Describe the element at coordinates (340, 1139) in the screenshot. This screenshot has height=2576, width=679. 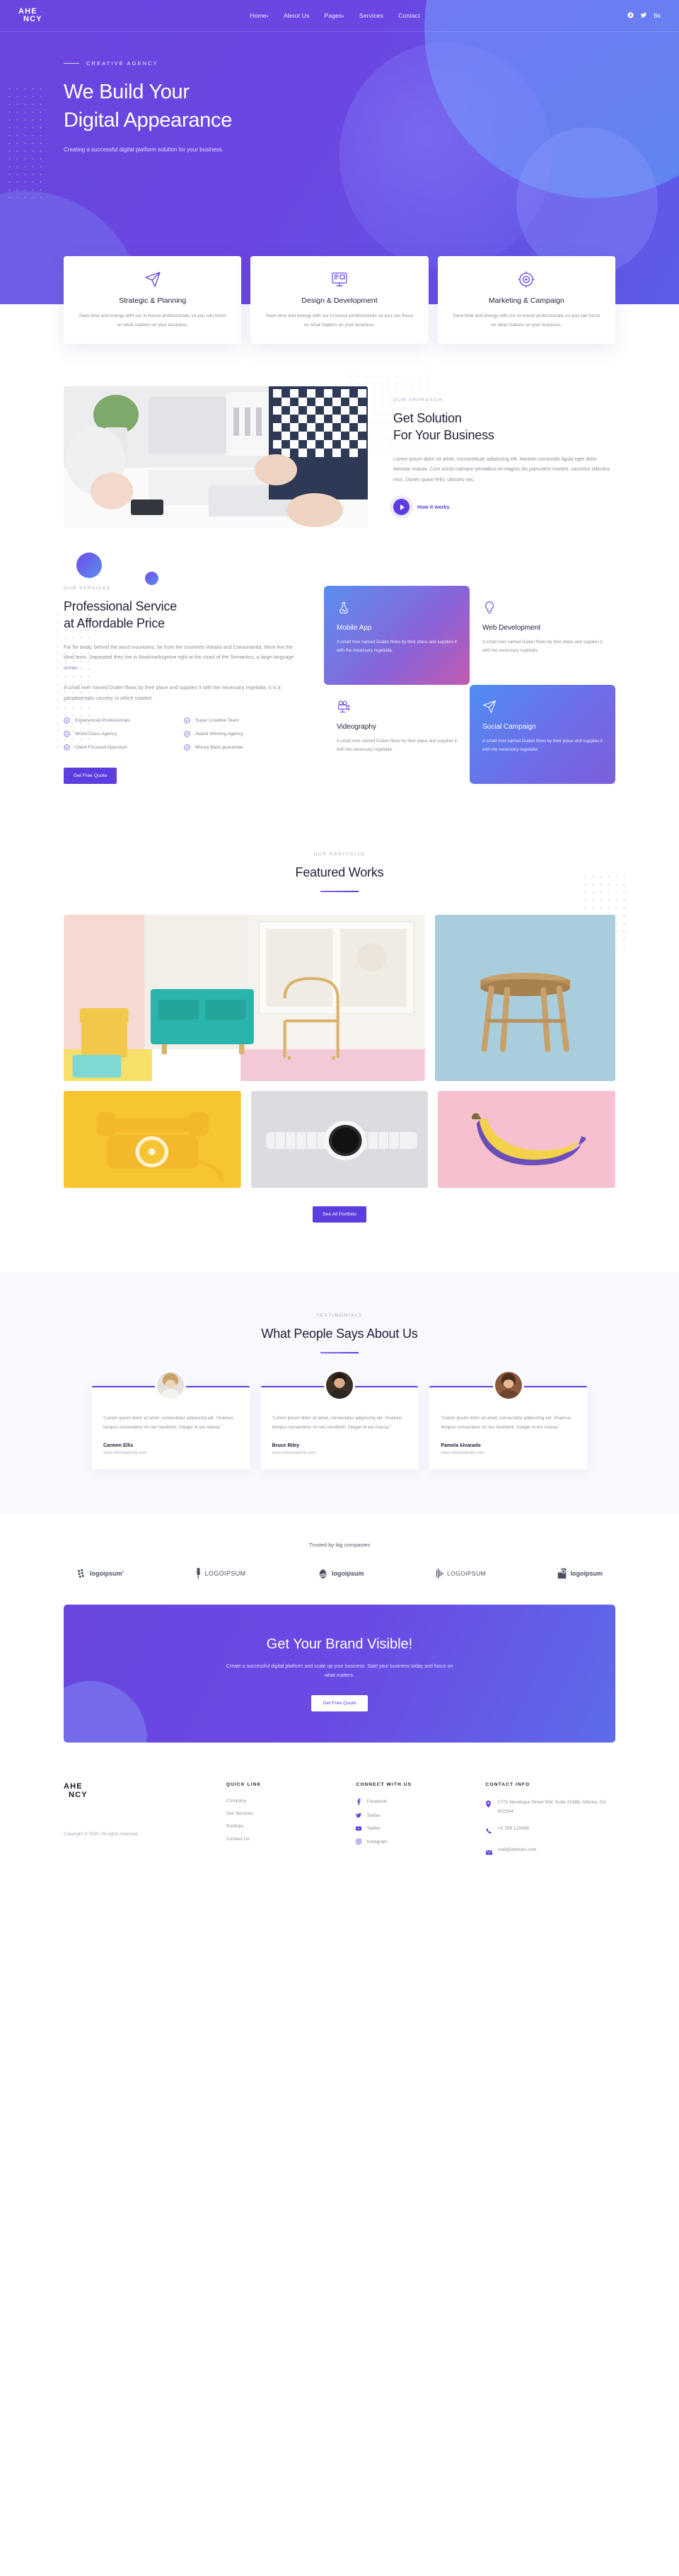
I see `portfolio-tile-smart-watch` at that location.